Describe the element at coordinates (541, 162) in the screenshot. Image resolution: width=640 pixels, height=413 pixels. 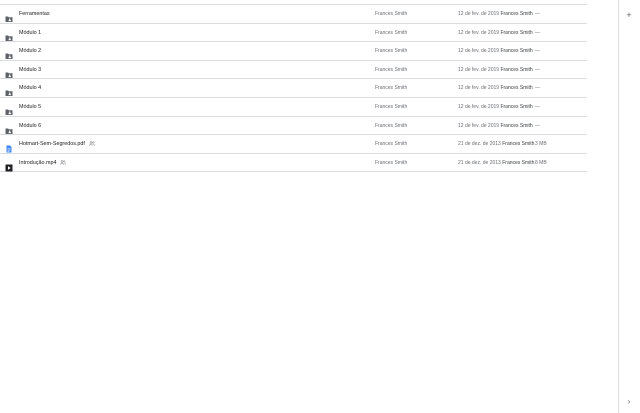
I see `file-size: 8 MB` at that location.